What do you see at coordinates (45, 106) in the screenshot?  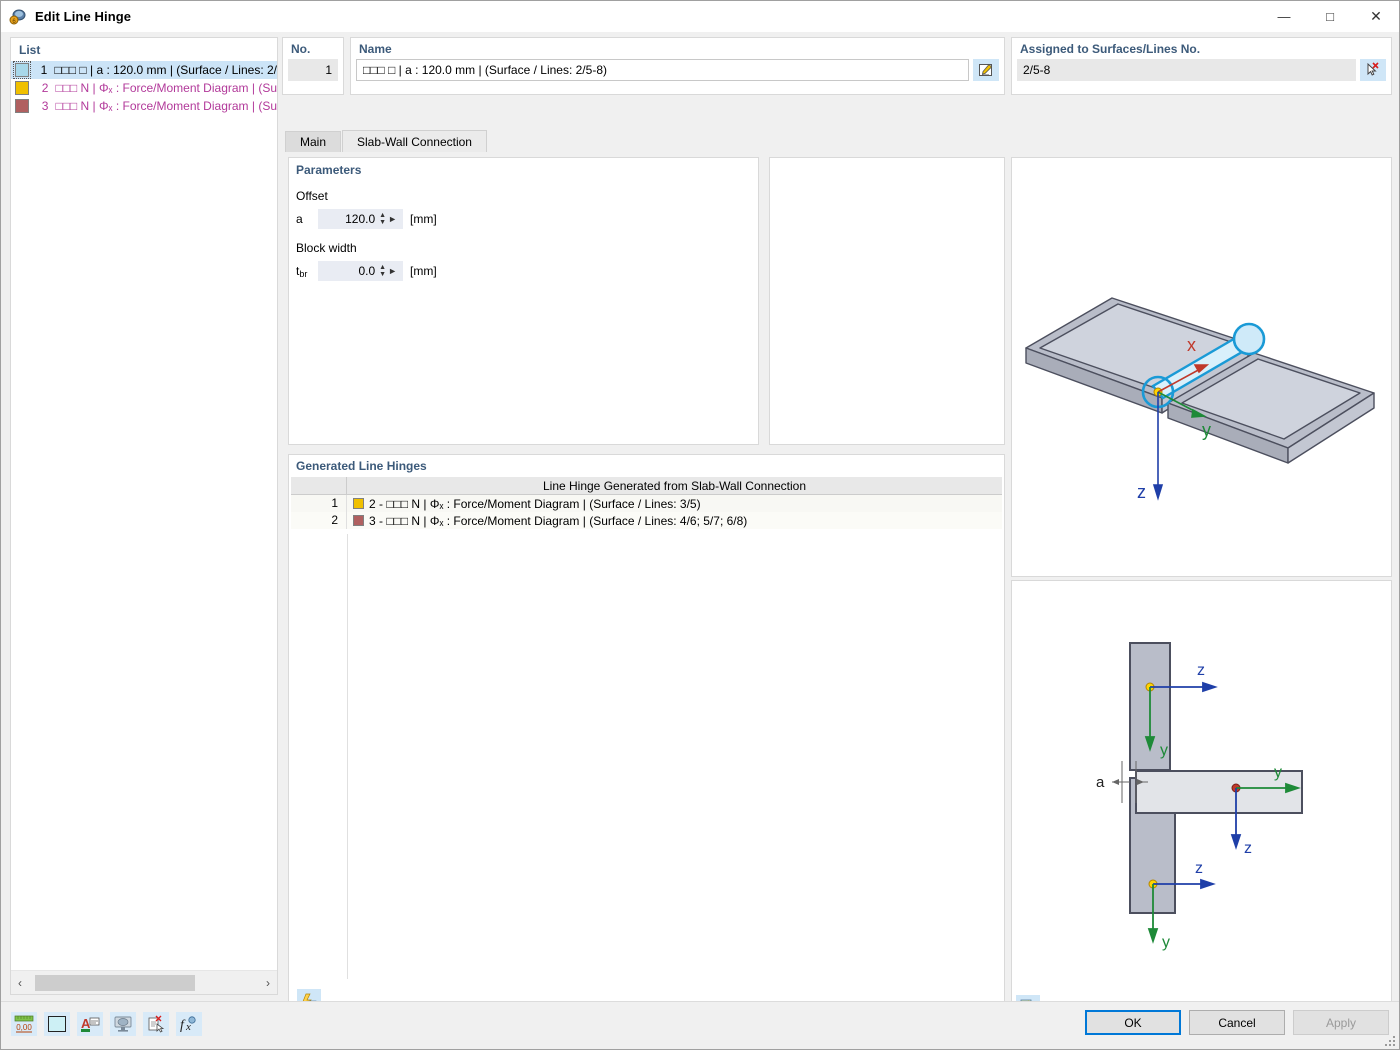 I see `list-item-number: 3` at bounding box center [45, 106].